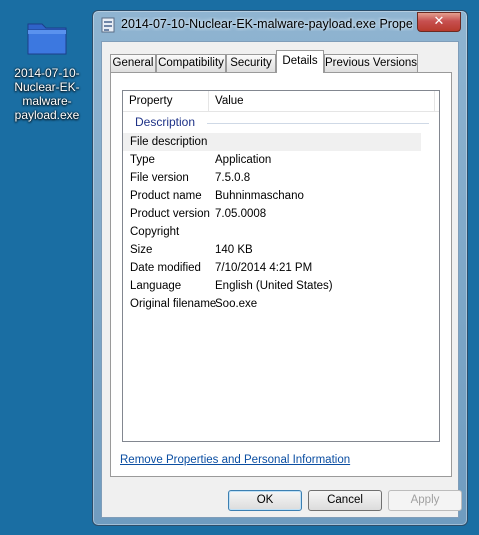 This screenshot has height=535, width=479. Describe the element at coordinates (274, 286) in the screenshot. I see `property-value: English (United States)` at that location.